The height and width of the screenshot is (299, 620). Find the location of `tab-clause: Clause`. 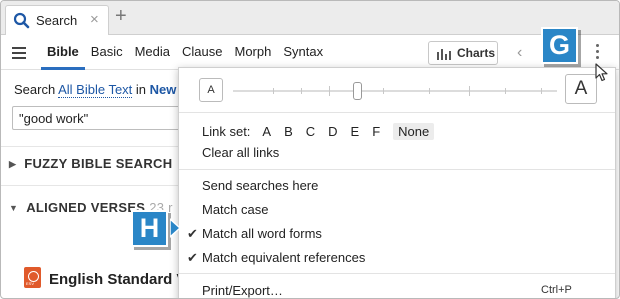

tab-clause: Clause is located at coordinates (202, 53).